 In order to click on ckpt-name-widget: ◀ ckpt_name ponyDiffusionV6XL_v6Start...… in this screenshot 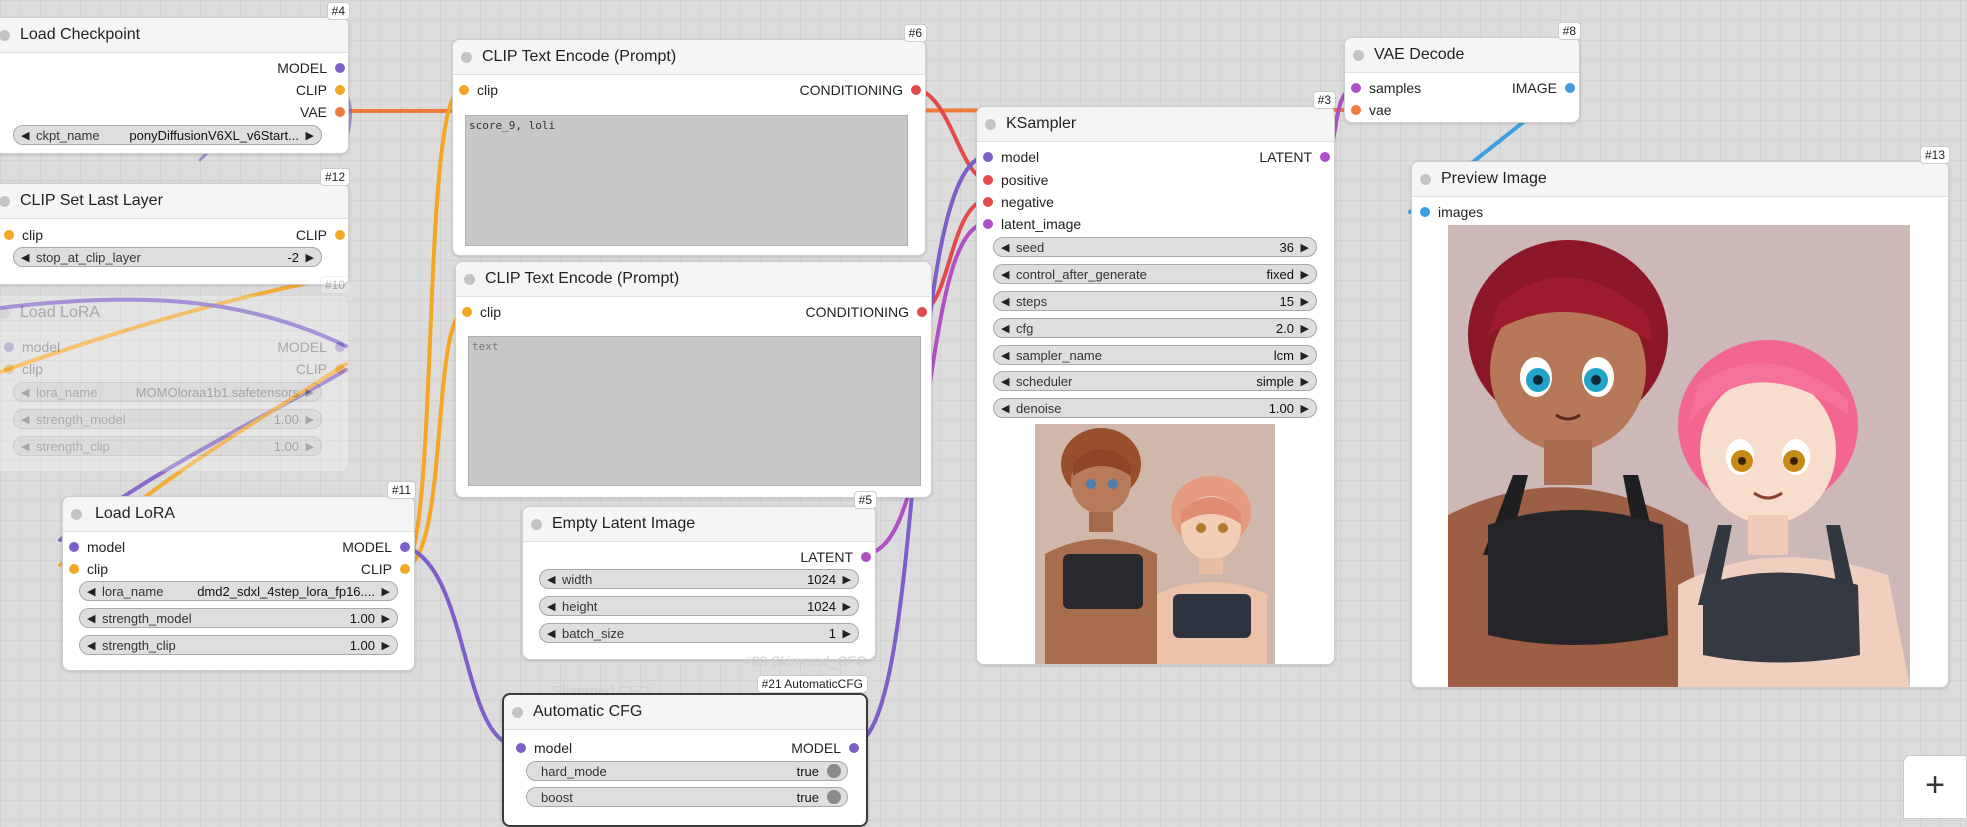, I will do `click(167, 135)`.